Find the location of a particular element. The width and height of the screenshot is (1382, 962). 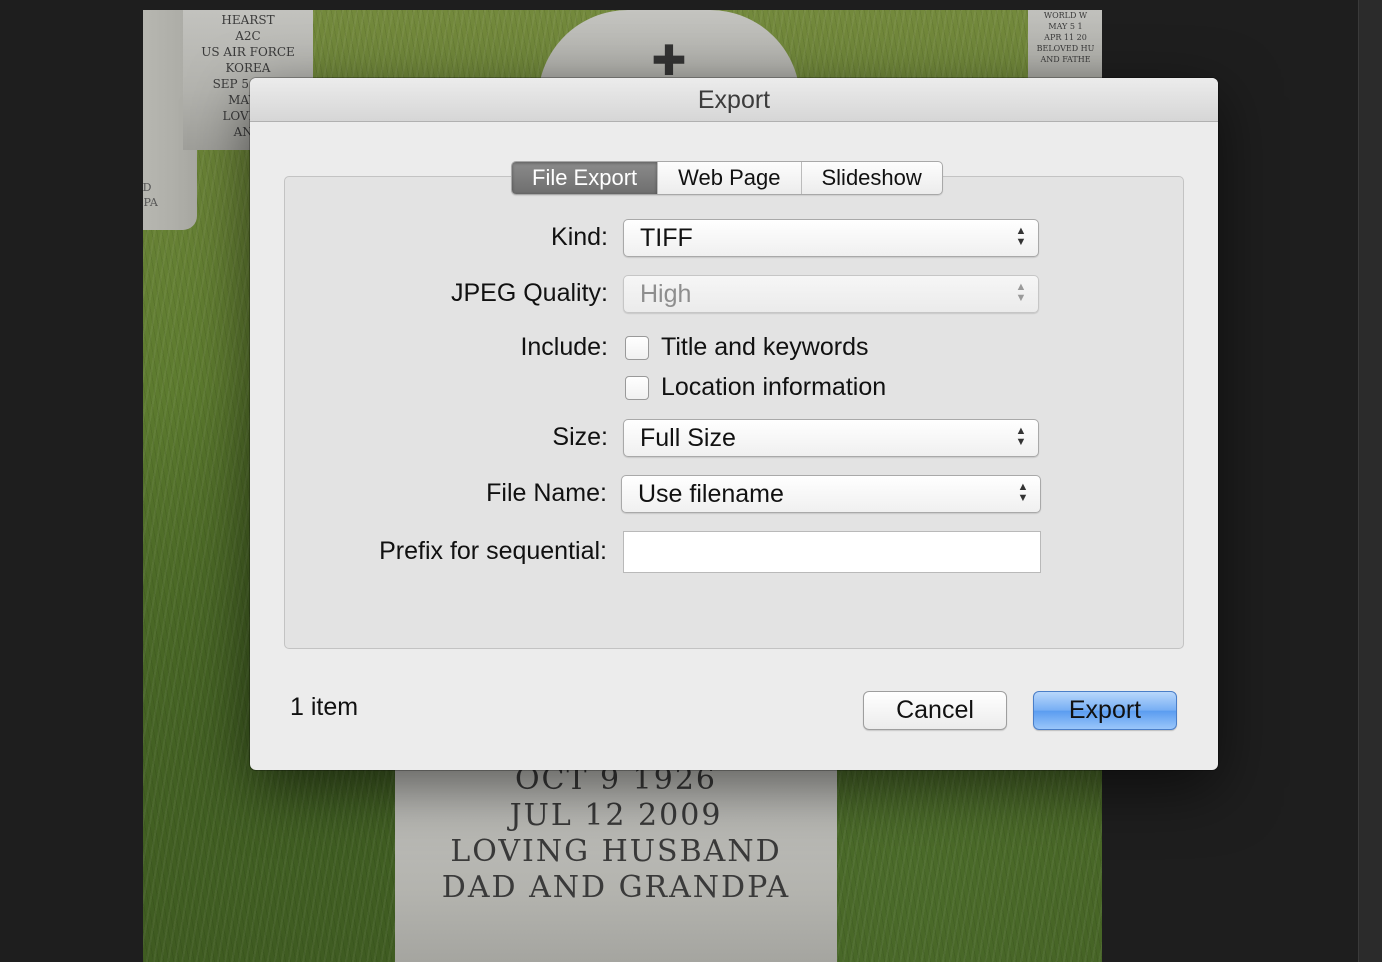

headstone-line: KOREA is located at coordinates (248, 68).